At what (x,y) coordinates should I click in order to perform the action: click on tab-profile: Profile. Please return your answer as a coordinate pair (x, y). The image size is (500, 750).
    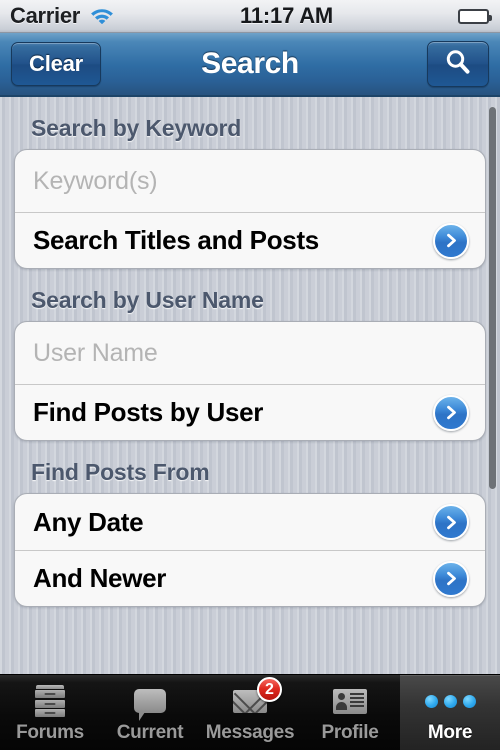
    Looking at the image, I should click on (350, 712).